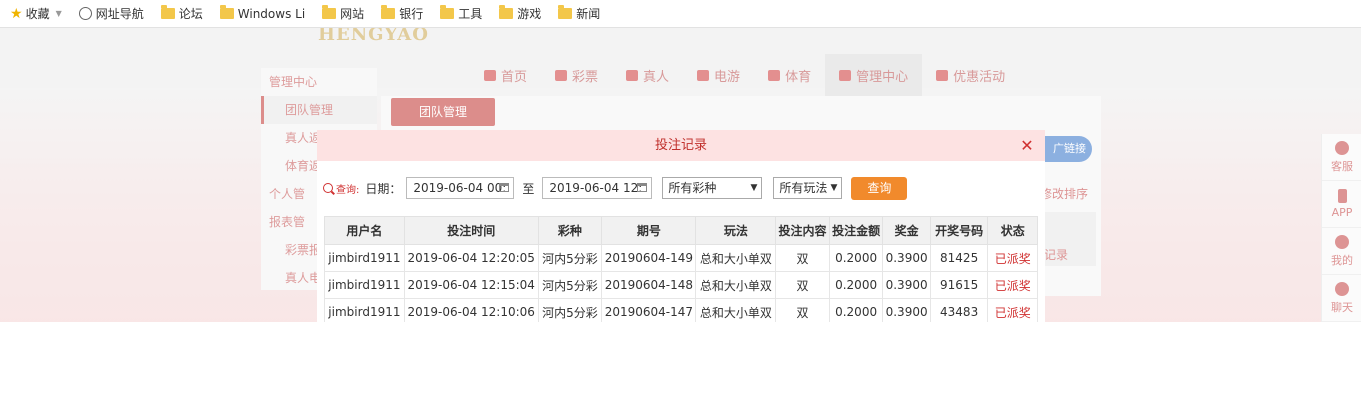 The width and height of the screenshot is (1361, 407). Describe the element at coordinates (1012, 230) in the screenshot. I see `column-header: 状态` at that location.